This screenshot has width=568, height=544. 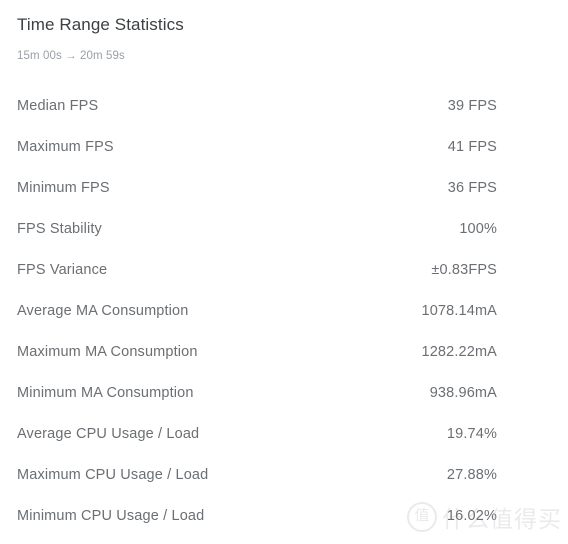 I want to click on stat-row: FPS Variance ±0.83FPS, so click(x=284, y=270).